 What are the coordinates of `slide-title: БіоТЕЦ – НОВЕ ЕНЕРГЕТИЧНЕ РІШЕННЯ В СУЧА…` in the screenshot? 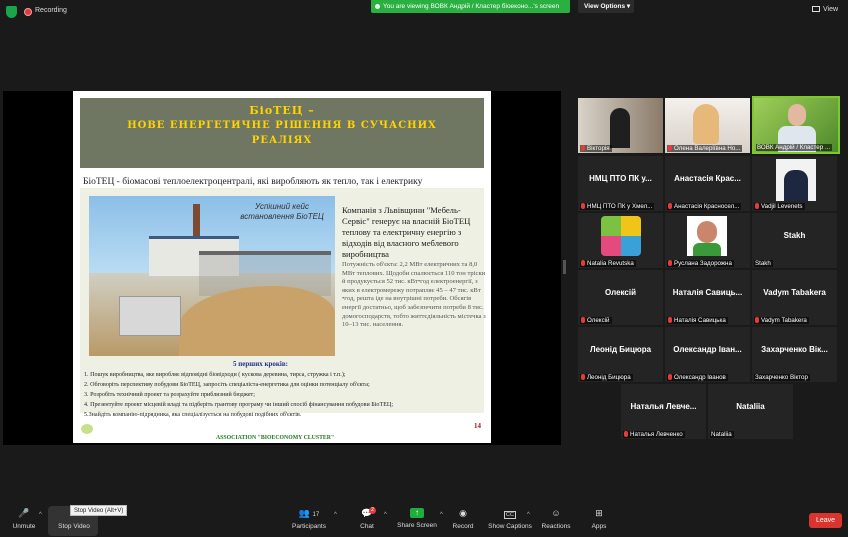 It's located at (282, 125).